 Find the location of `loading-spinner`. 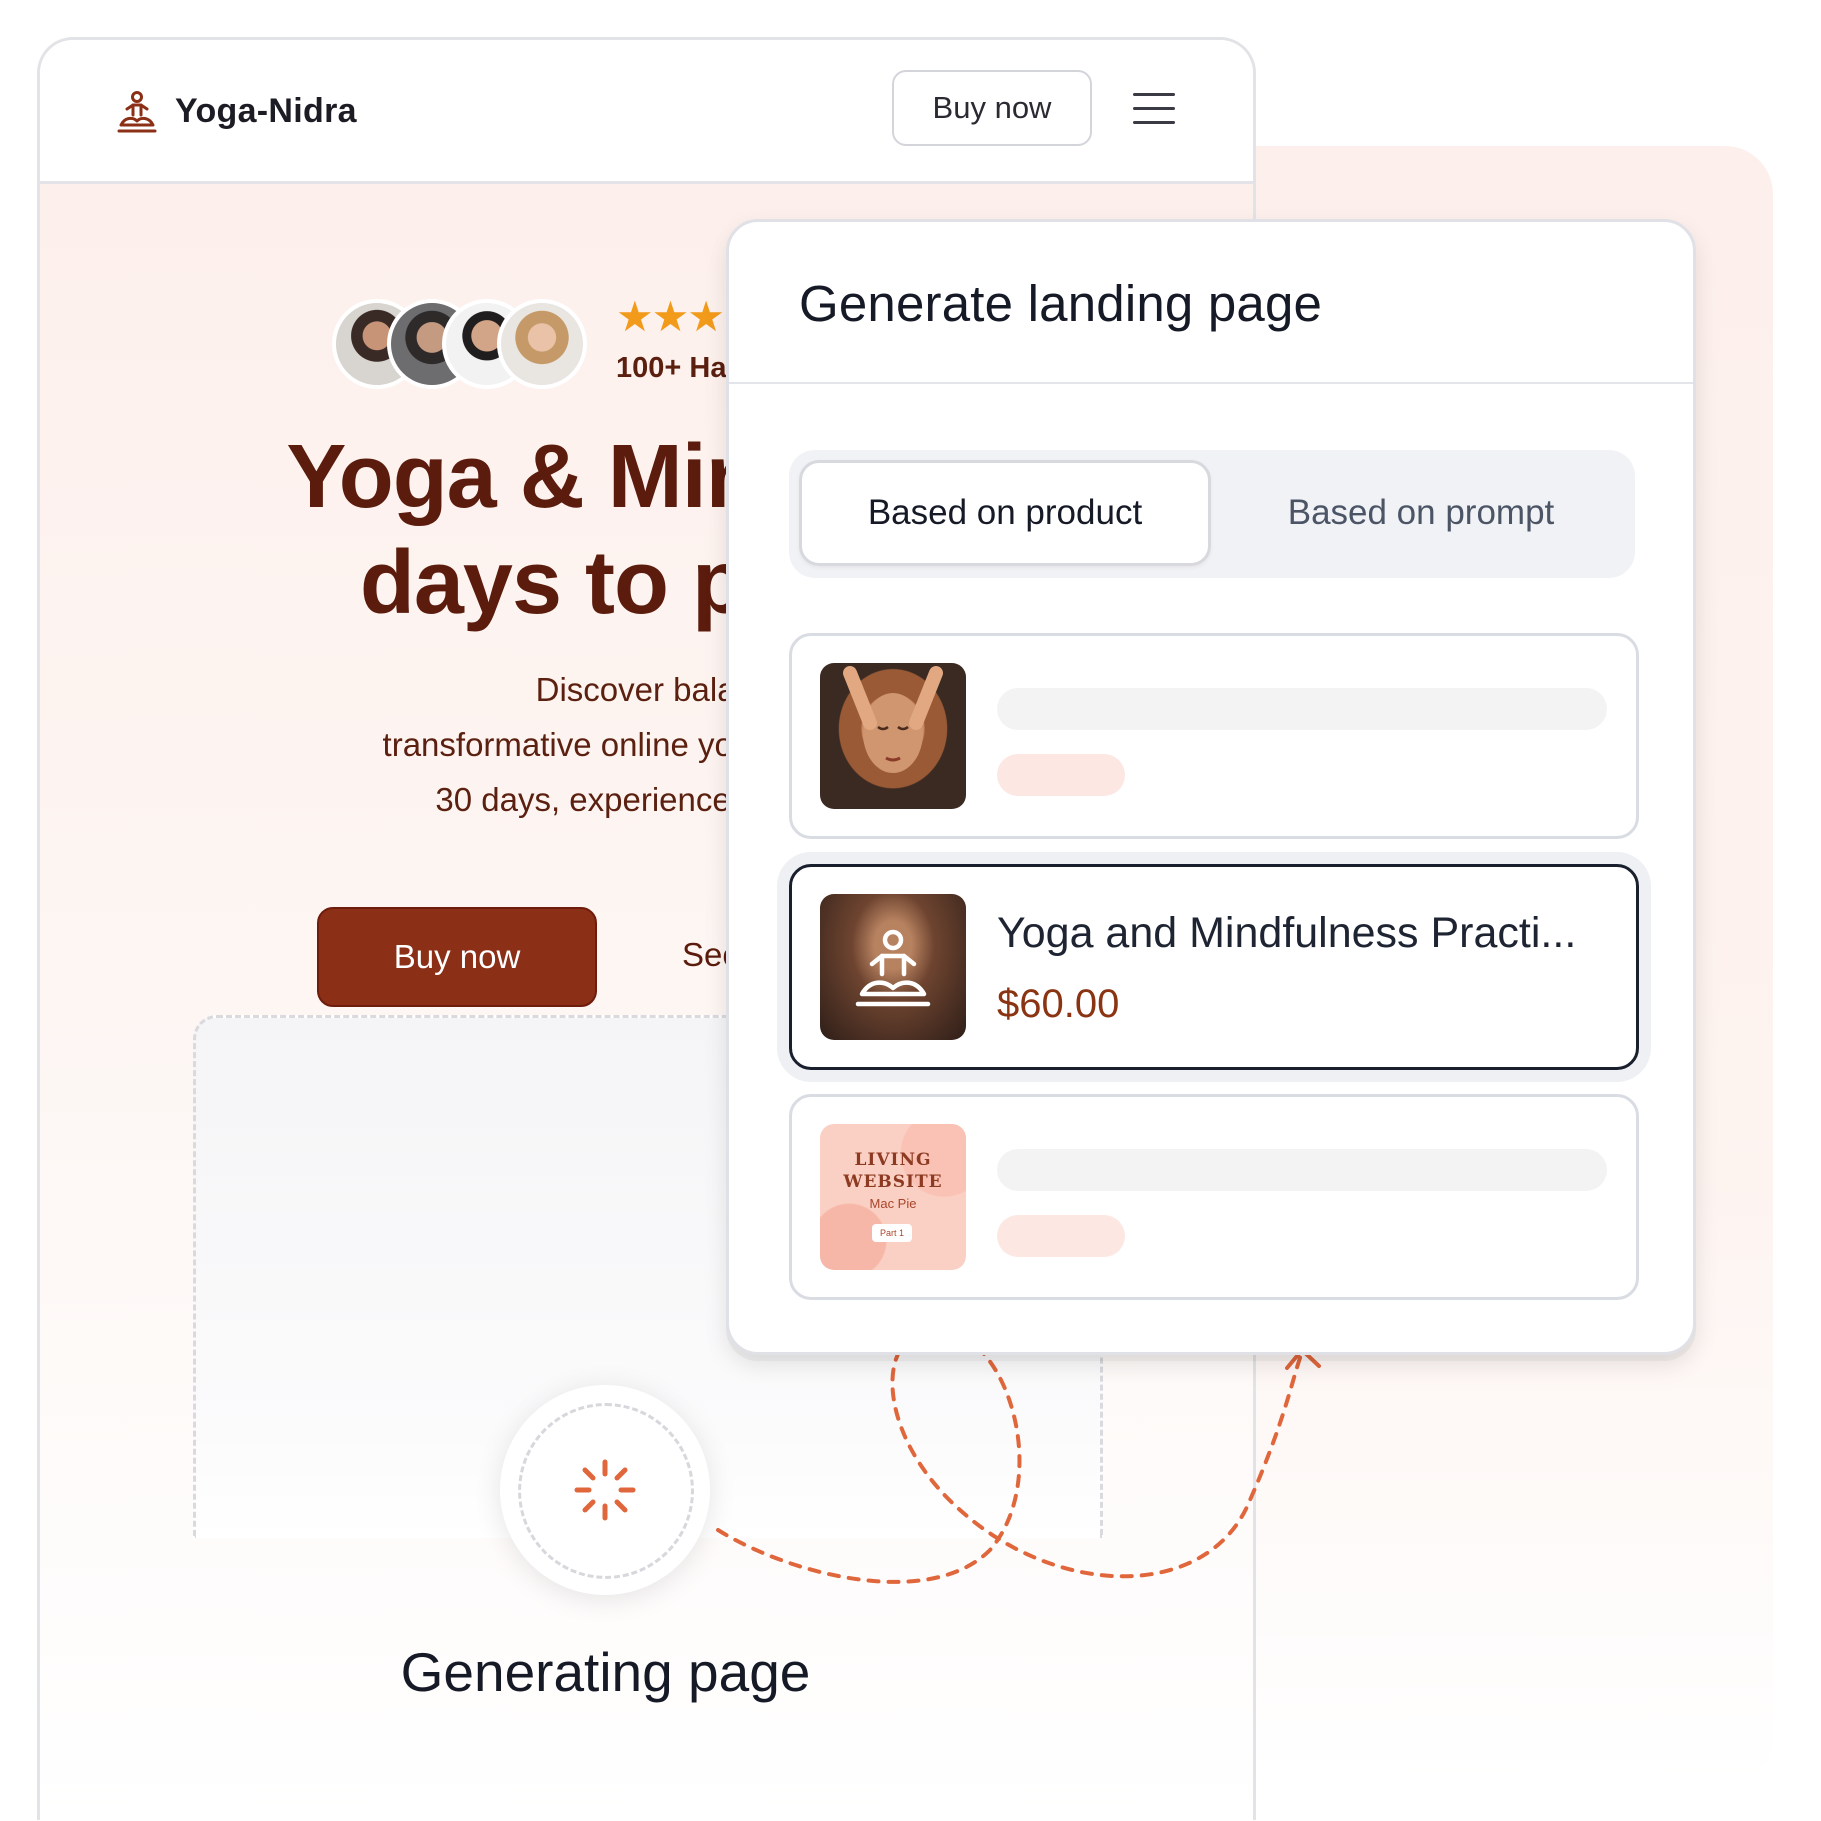

loading-spinner is located at coordinates (605, 1490).